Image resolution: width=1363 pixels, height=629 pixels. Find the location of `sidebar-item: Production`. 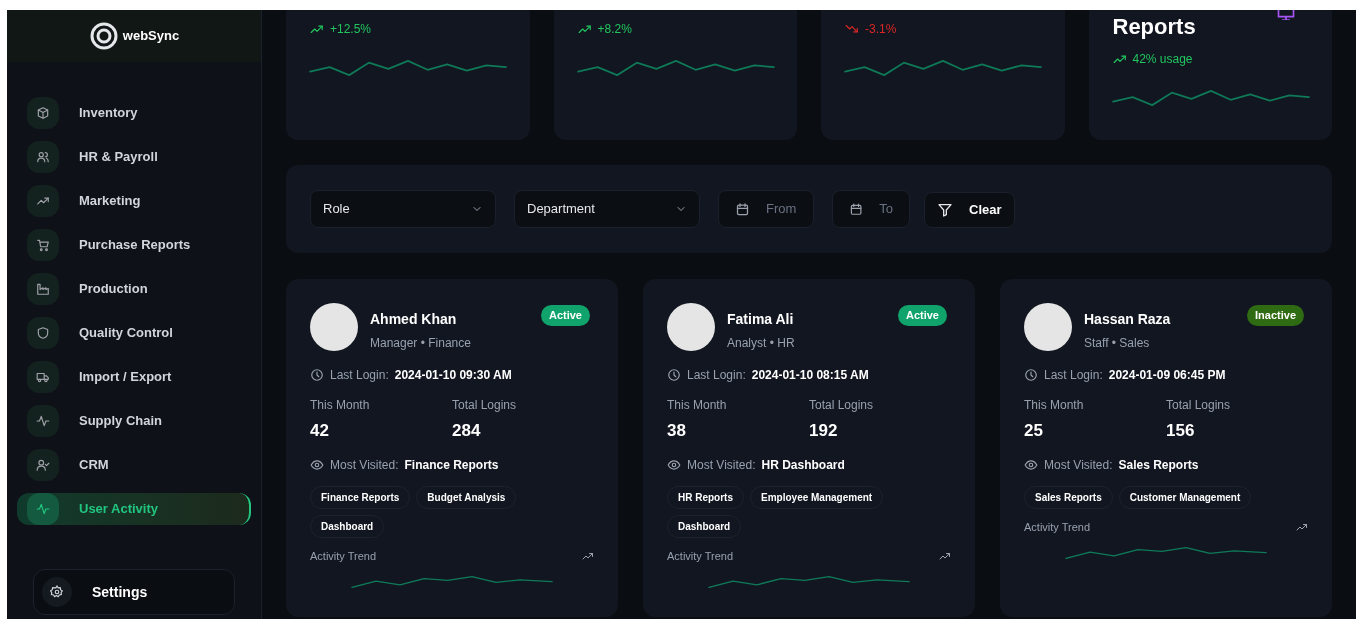

sidebar-item: Production is located at coordinates (134, 289).